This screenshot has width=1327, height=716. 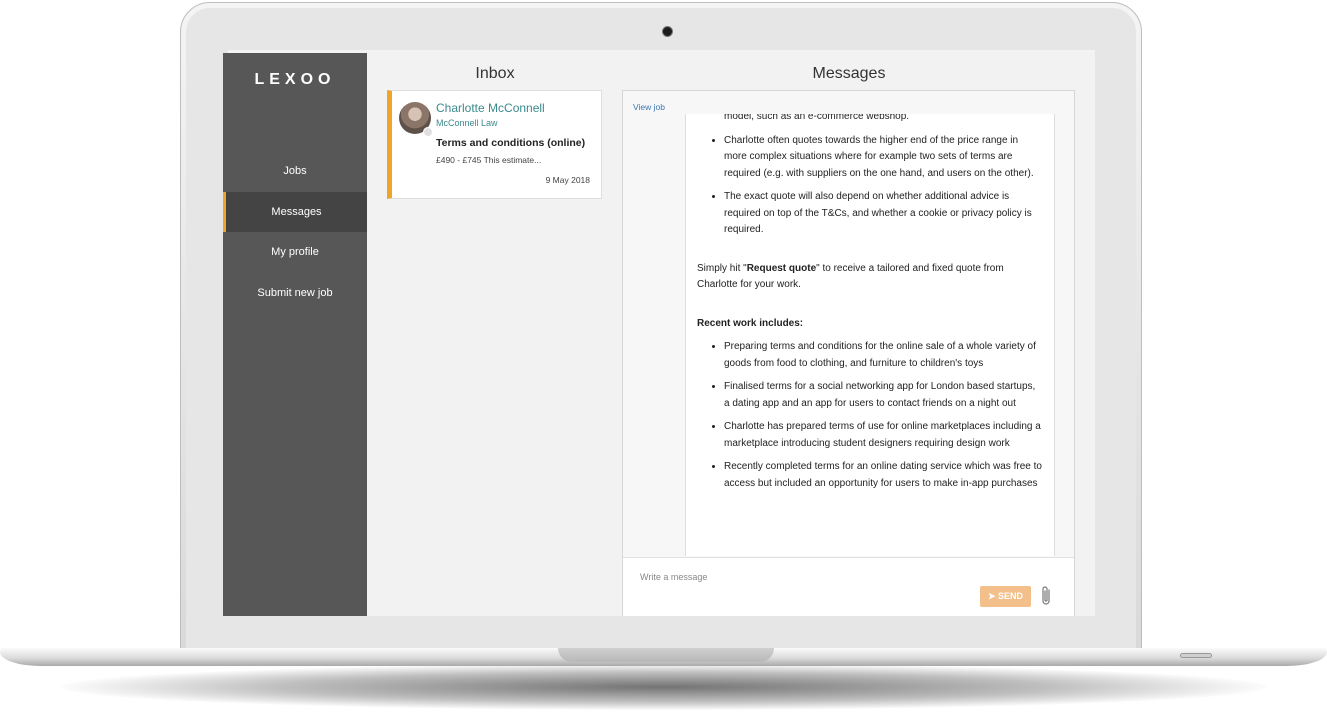 What do you see at coordinates (467, 123) in the screenshot?
I see `conversation-company: McConnell Law` at bounding box center [467, 123].